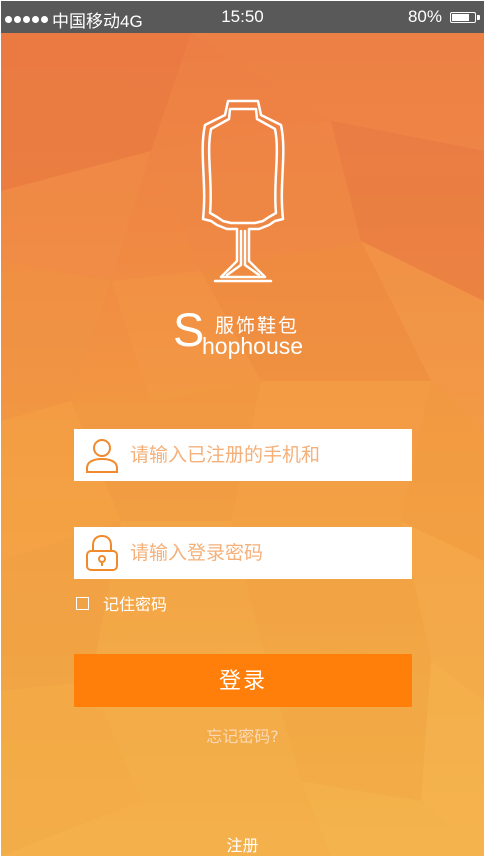 This screenshot has height=857, width=485. I want to click on password-input, so click(265, 553).